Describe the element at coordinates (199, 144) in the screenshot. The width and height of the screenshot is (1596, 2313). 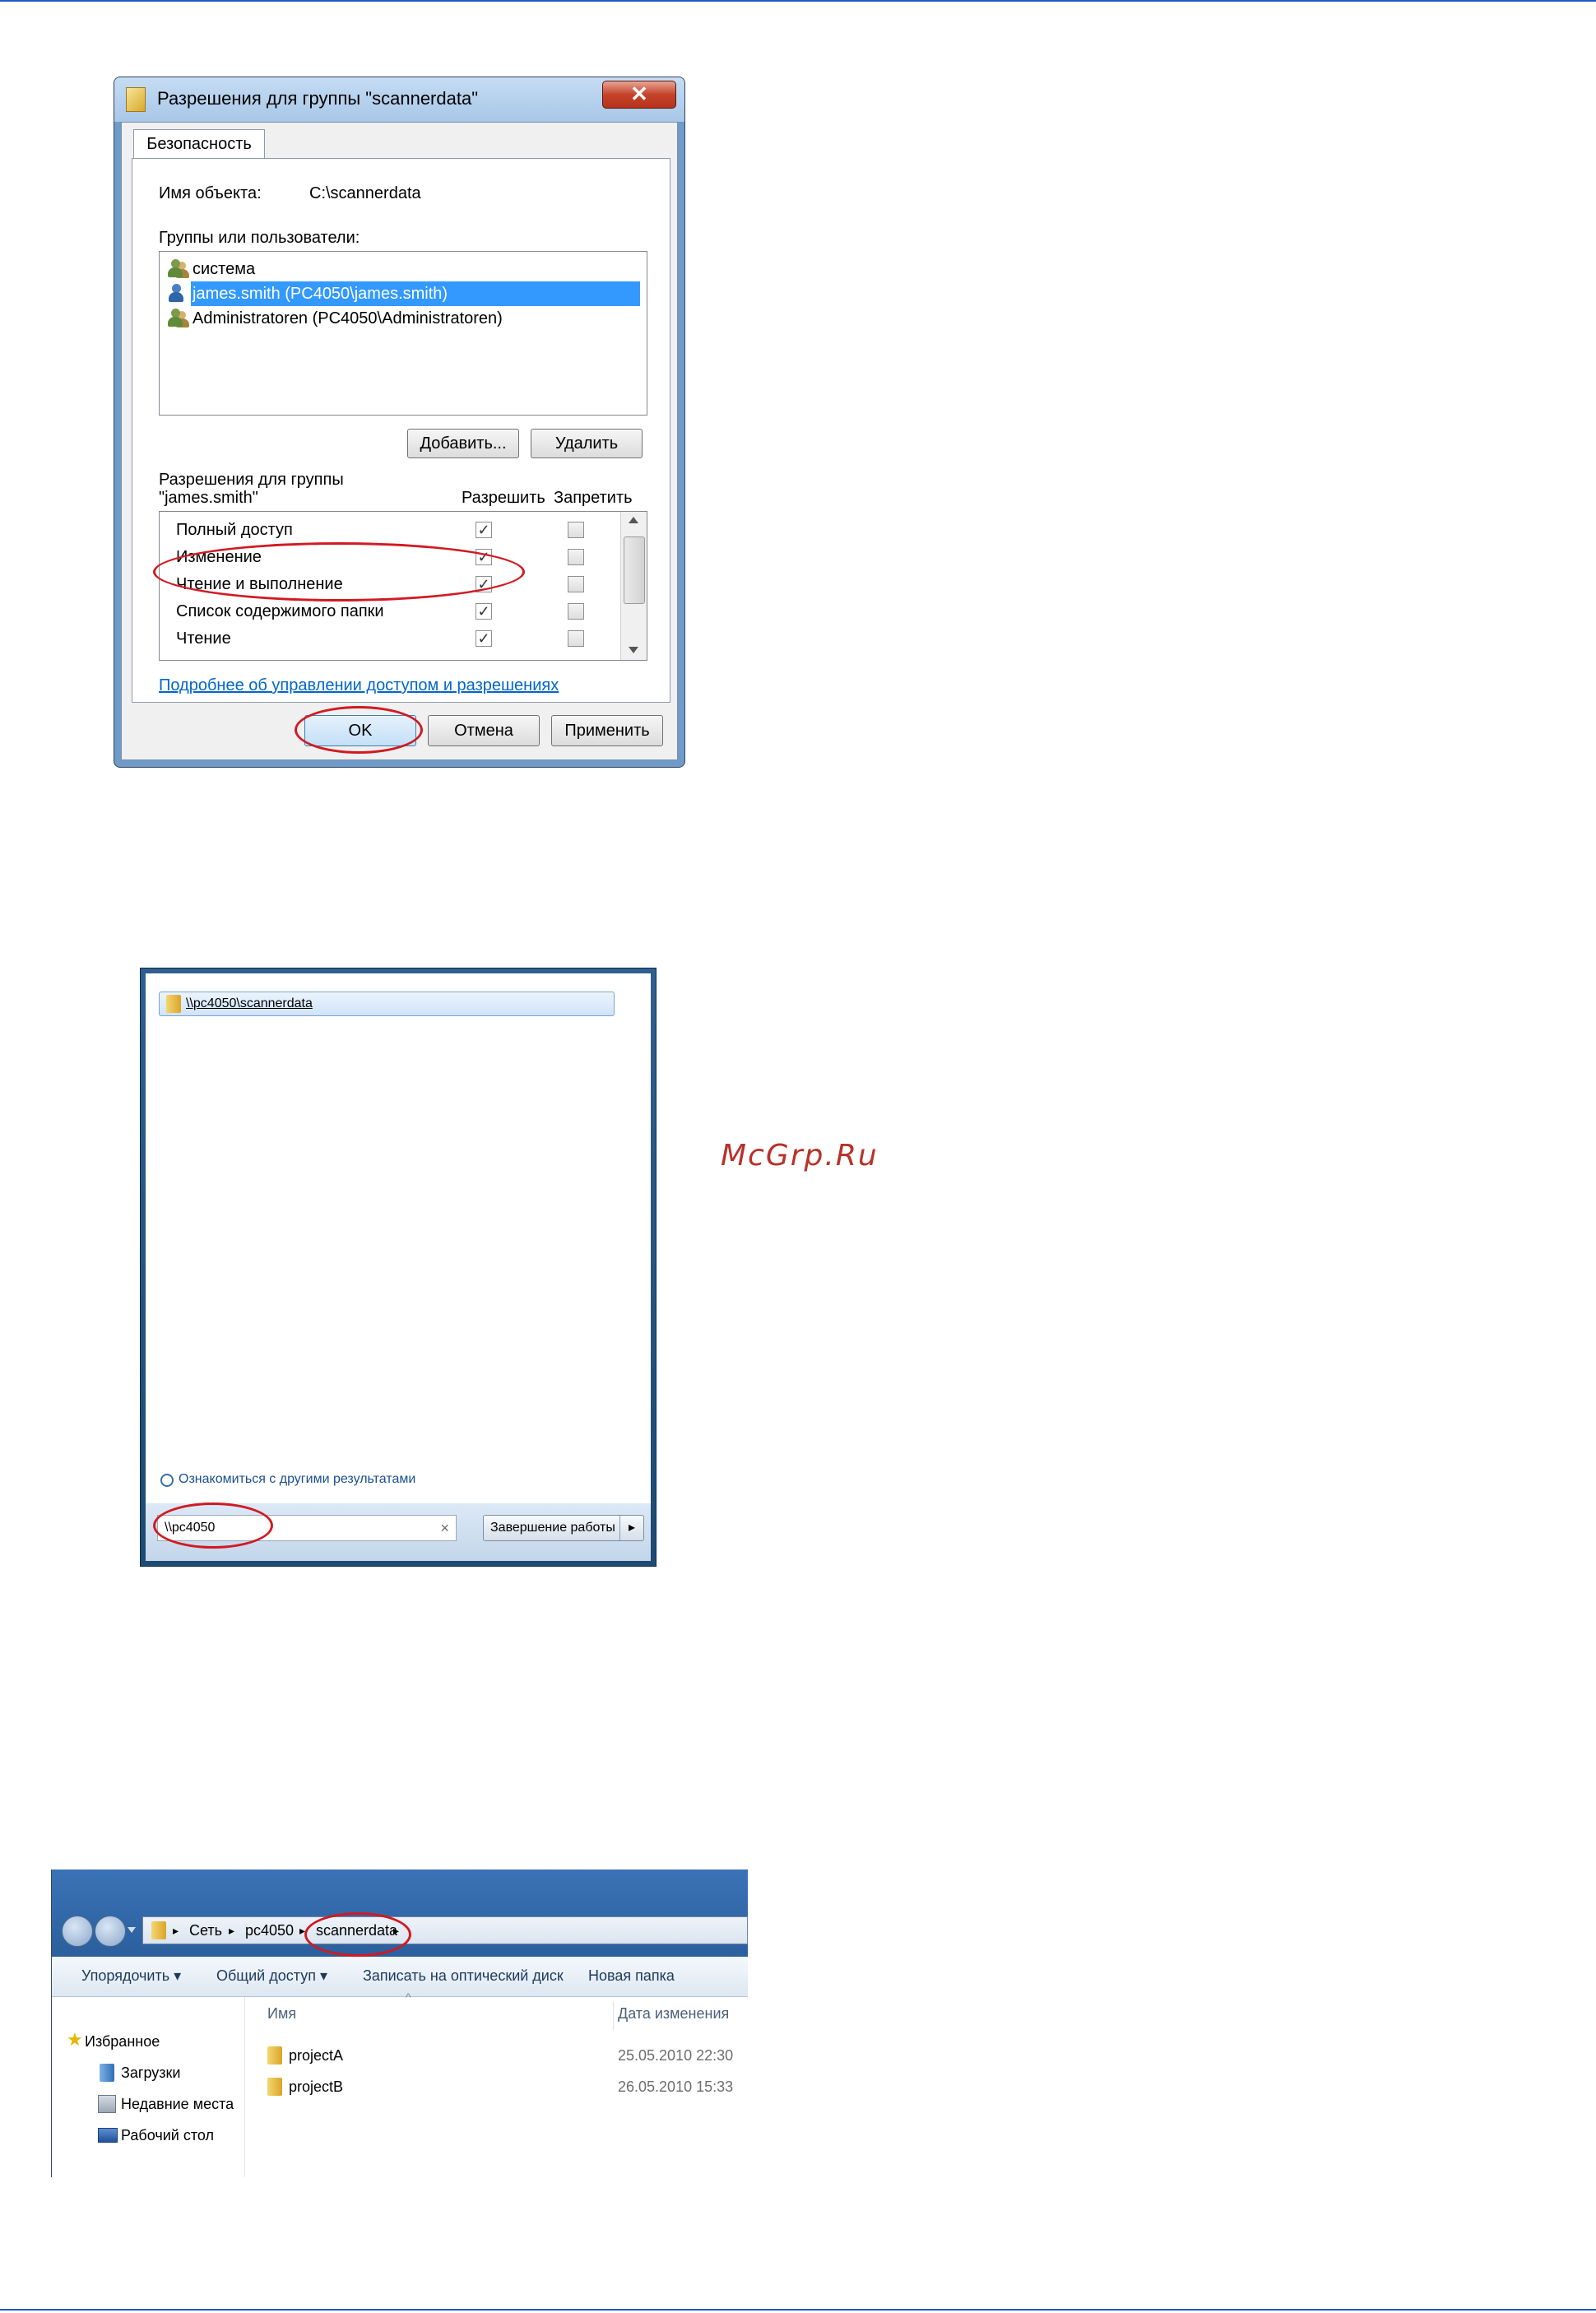
I see `tab-security: Безопасность` at that location.